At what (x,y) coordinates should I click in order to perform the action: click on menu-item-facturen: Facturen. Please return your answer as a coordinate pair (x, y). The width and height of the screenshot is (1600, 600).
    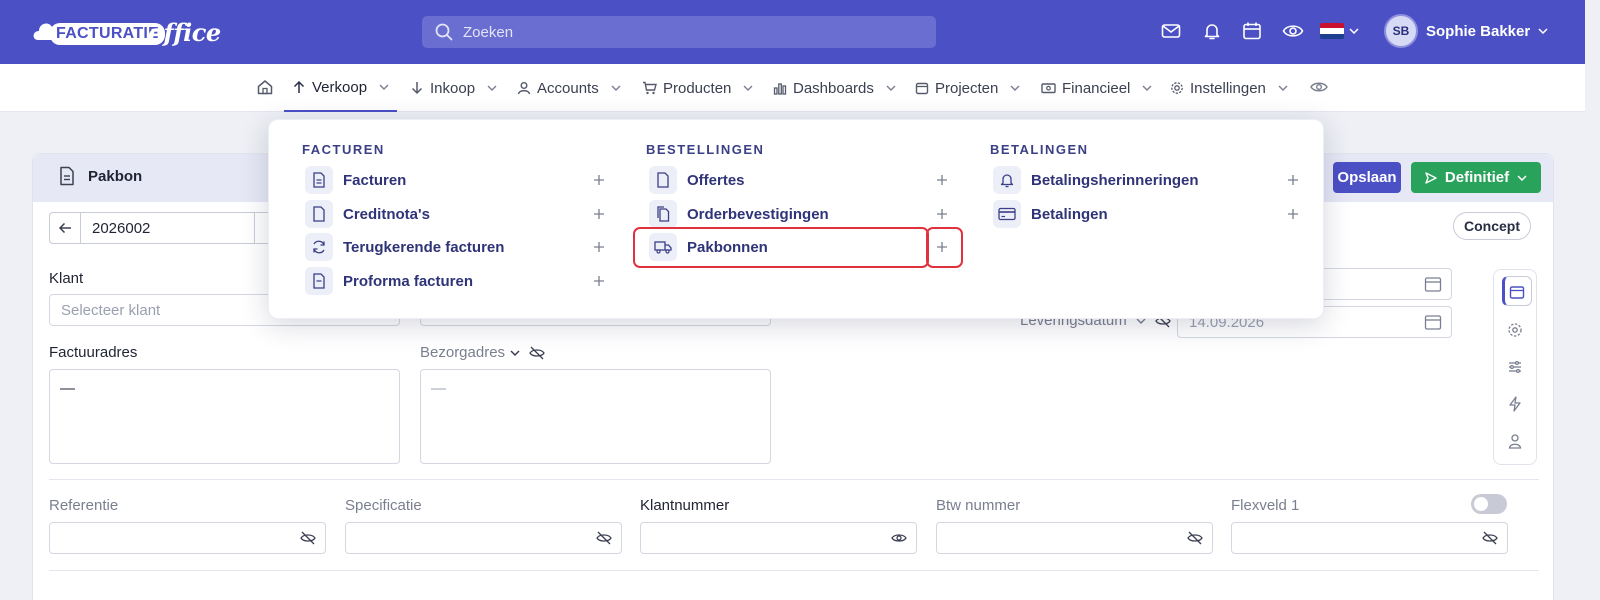
    Looking at the image, I should click on (355, 180).